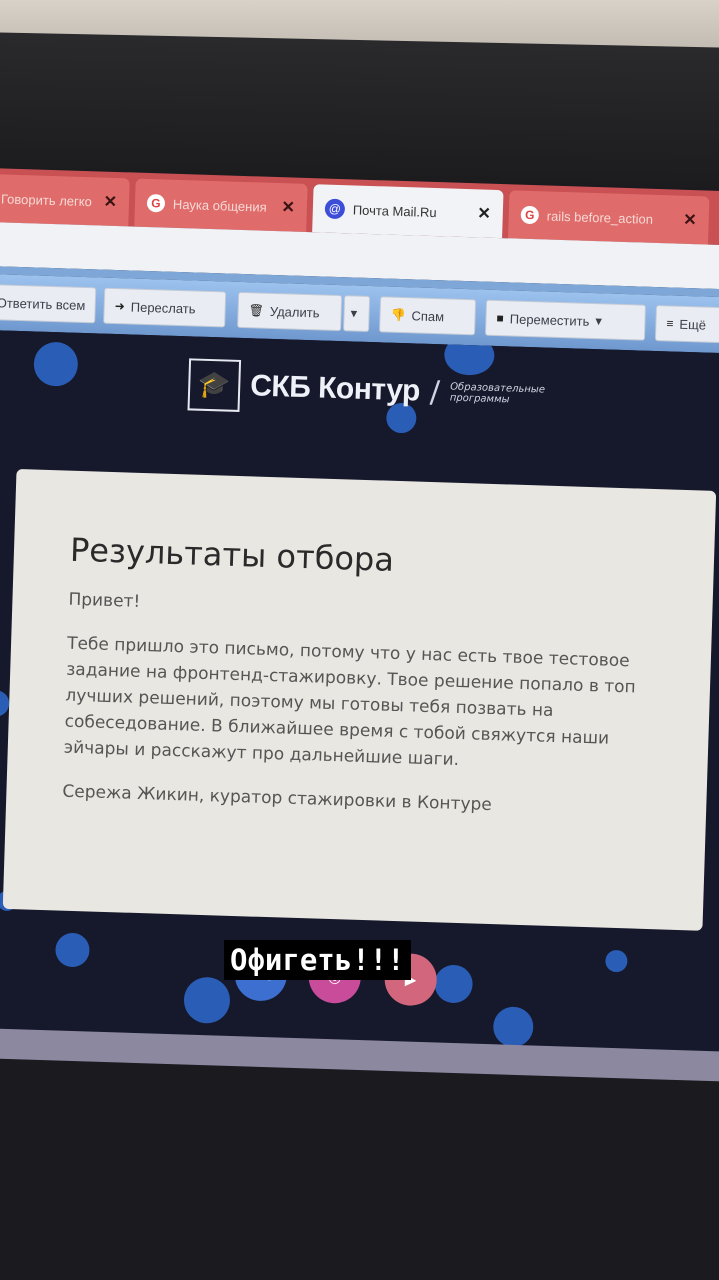  What do you see at coordinates (497, 394) in the screenshot?
I see `brand-subtitle: Образовательные программы` at bounding box center [497, 394].